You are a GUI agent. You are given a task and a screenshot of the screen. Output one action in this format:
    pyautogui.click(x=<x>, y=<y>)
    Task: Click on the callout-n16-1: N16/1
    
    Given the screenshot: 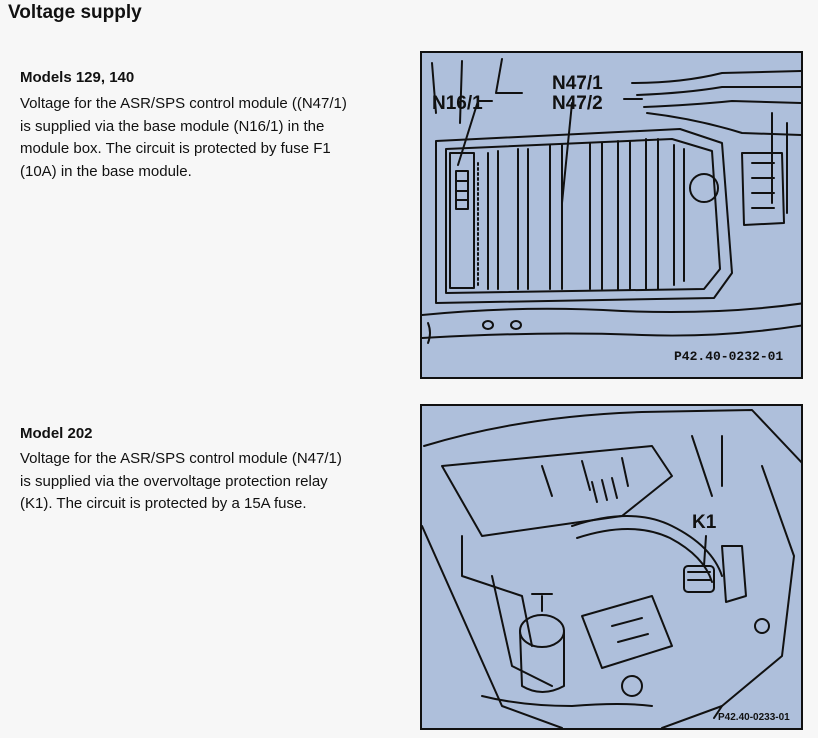 What is the action you would take?
    pyautogui.click(x=457, y=103)
    